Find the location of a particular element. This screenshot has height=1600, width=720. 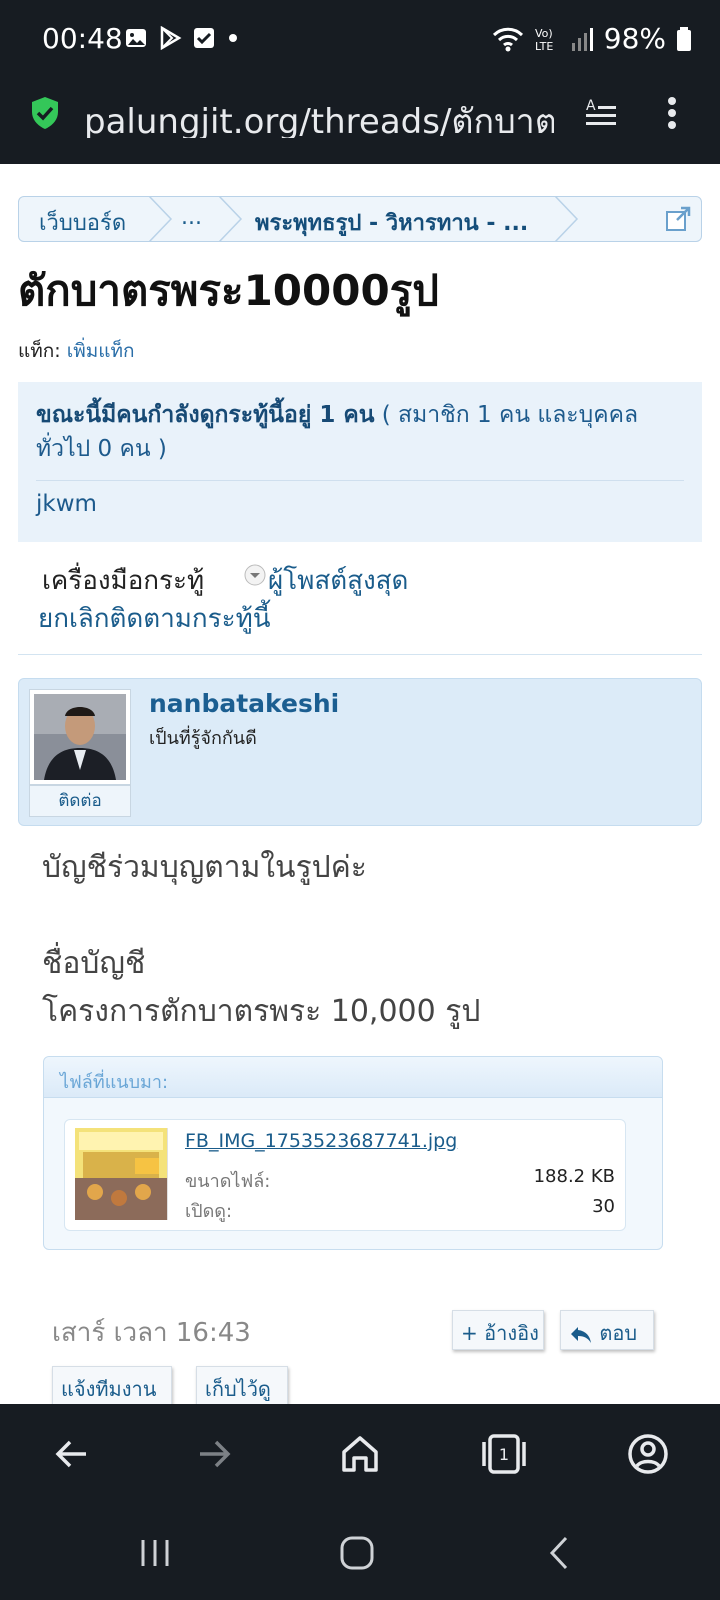

account-icon is located at coordinates (648, 1454).